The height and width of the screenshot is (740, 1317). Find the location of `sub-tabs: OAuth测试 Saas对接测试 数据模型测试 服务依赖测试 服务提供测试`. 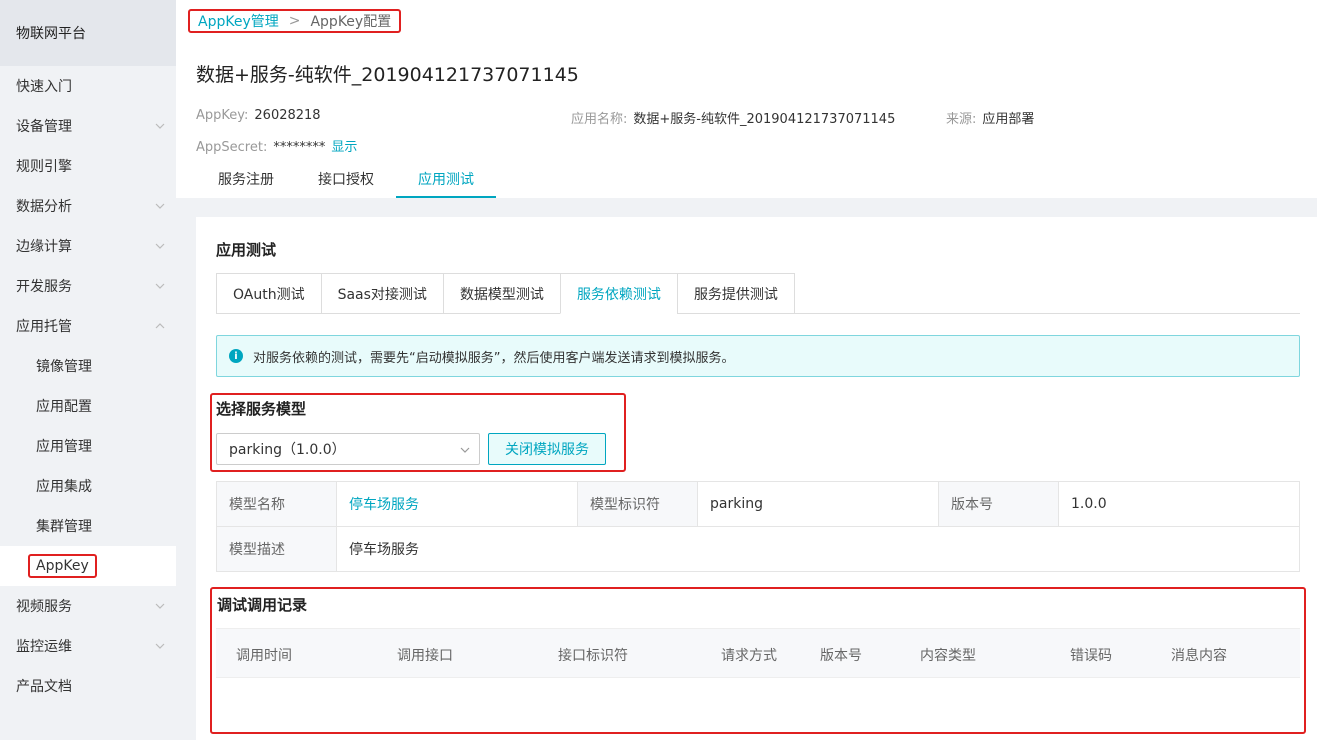

sub-tabs: OAuth测试 Saas对接测试 数据模型测试 服务依赖测试 服务提供测试 is located at coordinates (505, 293).